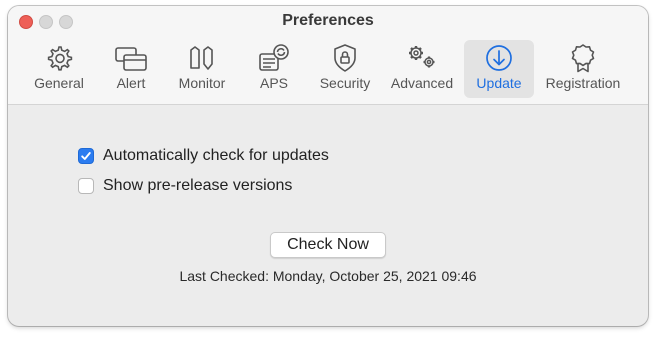 This screenshot has height=344, width=656. I want to click on toolbar-item-advanced: Advanced, so click(422, 69).